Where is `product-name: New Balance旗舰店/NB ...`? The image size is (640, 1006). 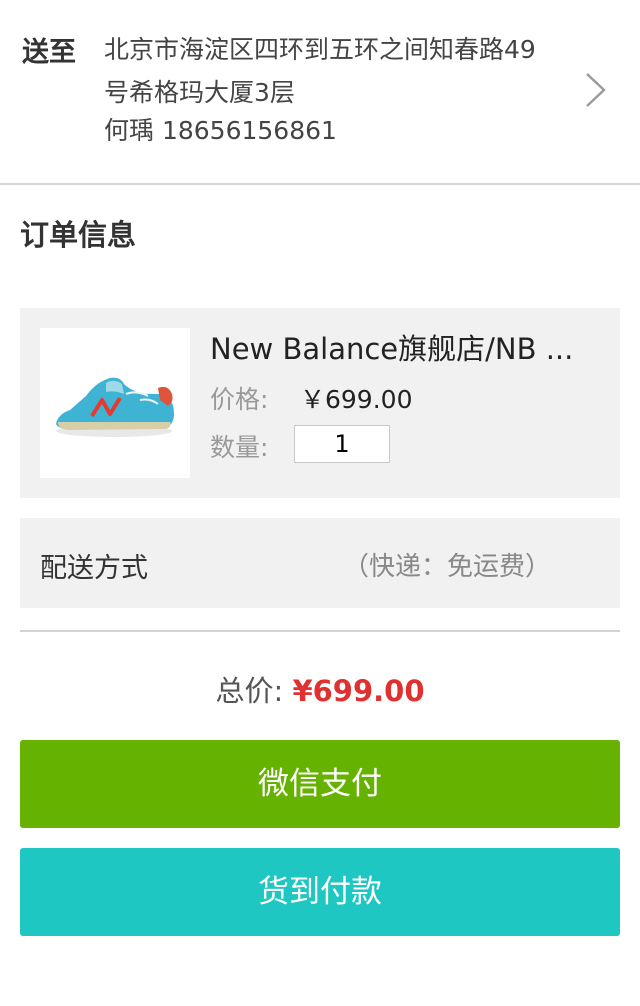 product-name: New Balance旗舰店/NB ... is located at coordinates (405, 347).